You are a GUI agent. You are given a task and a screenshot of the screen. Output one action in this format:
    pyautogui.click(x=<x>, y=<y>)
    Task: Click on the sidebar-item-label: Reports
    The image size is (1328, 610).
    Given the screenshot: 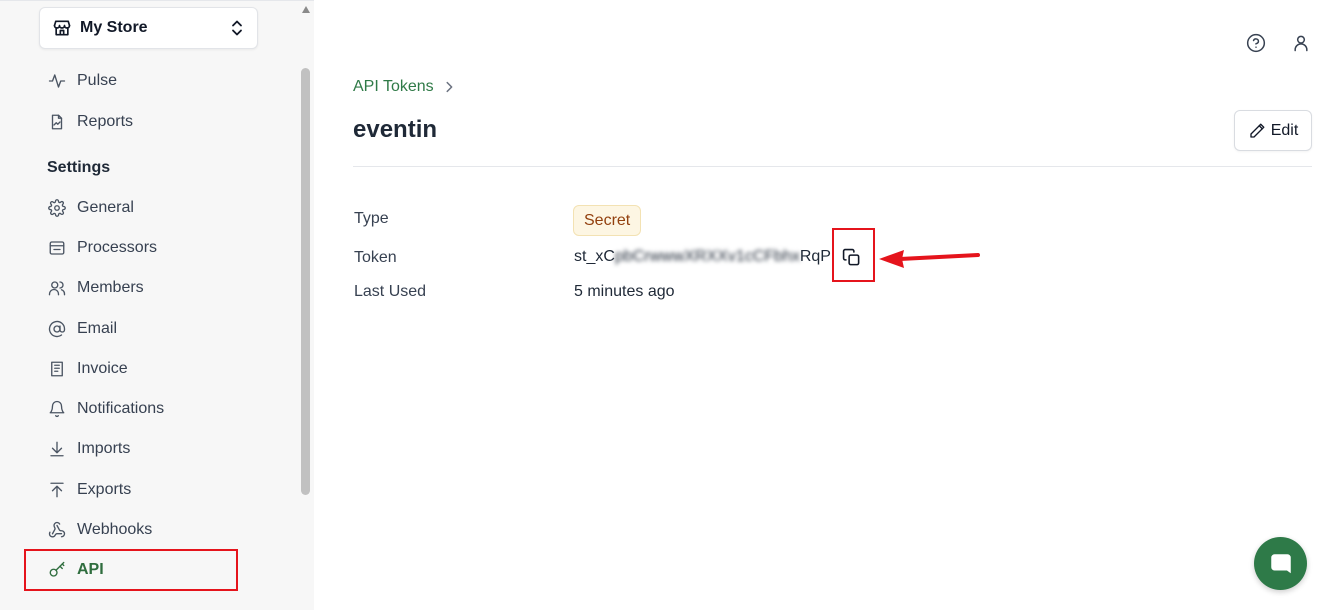 What is the action you would take?
    pyautogui.click(x=105, y=121)
    